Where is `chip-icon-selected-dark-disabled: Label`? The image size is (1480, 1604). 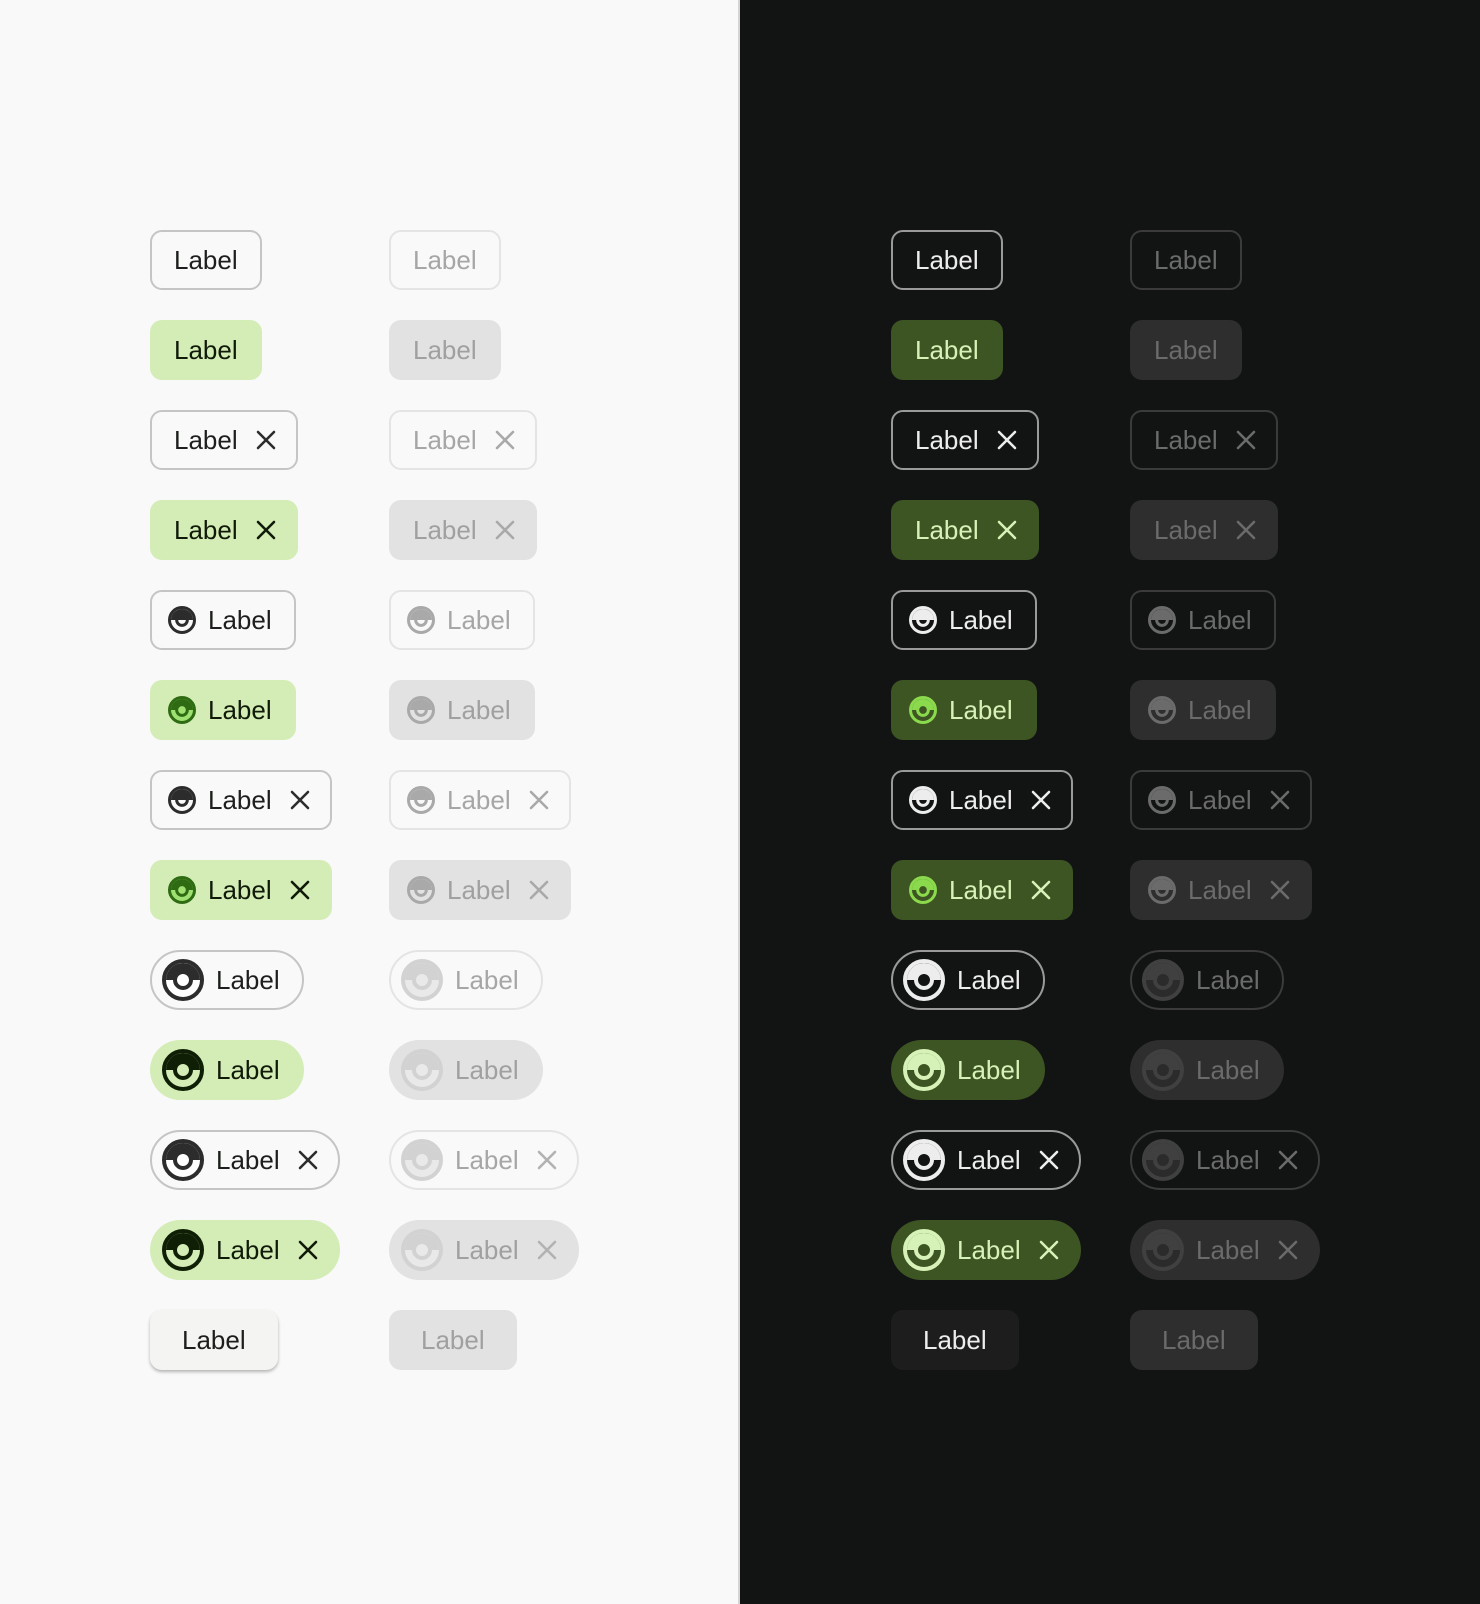
chip-icon-selected-dark-disabled: Label is located at coordinates (1203, 710).